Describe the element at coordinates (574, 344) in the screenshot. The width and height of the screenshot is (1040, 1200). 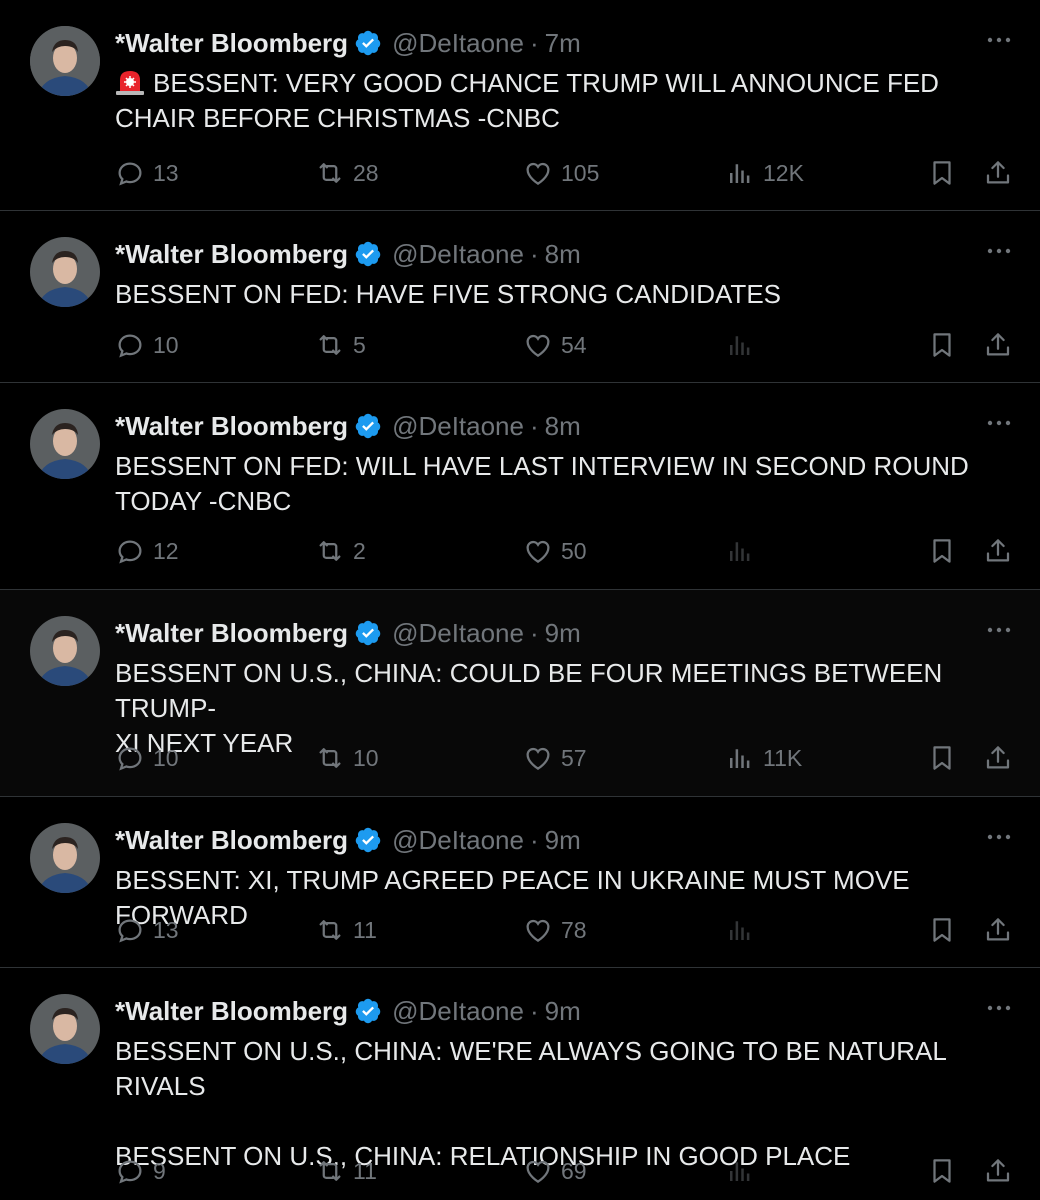
I see `like-count: 54` at that location.